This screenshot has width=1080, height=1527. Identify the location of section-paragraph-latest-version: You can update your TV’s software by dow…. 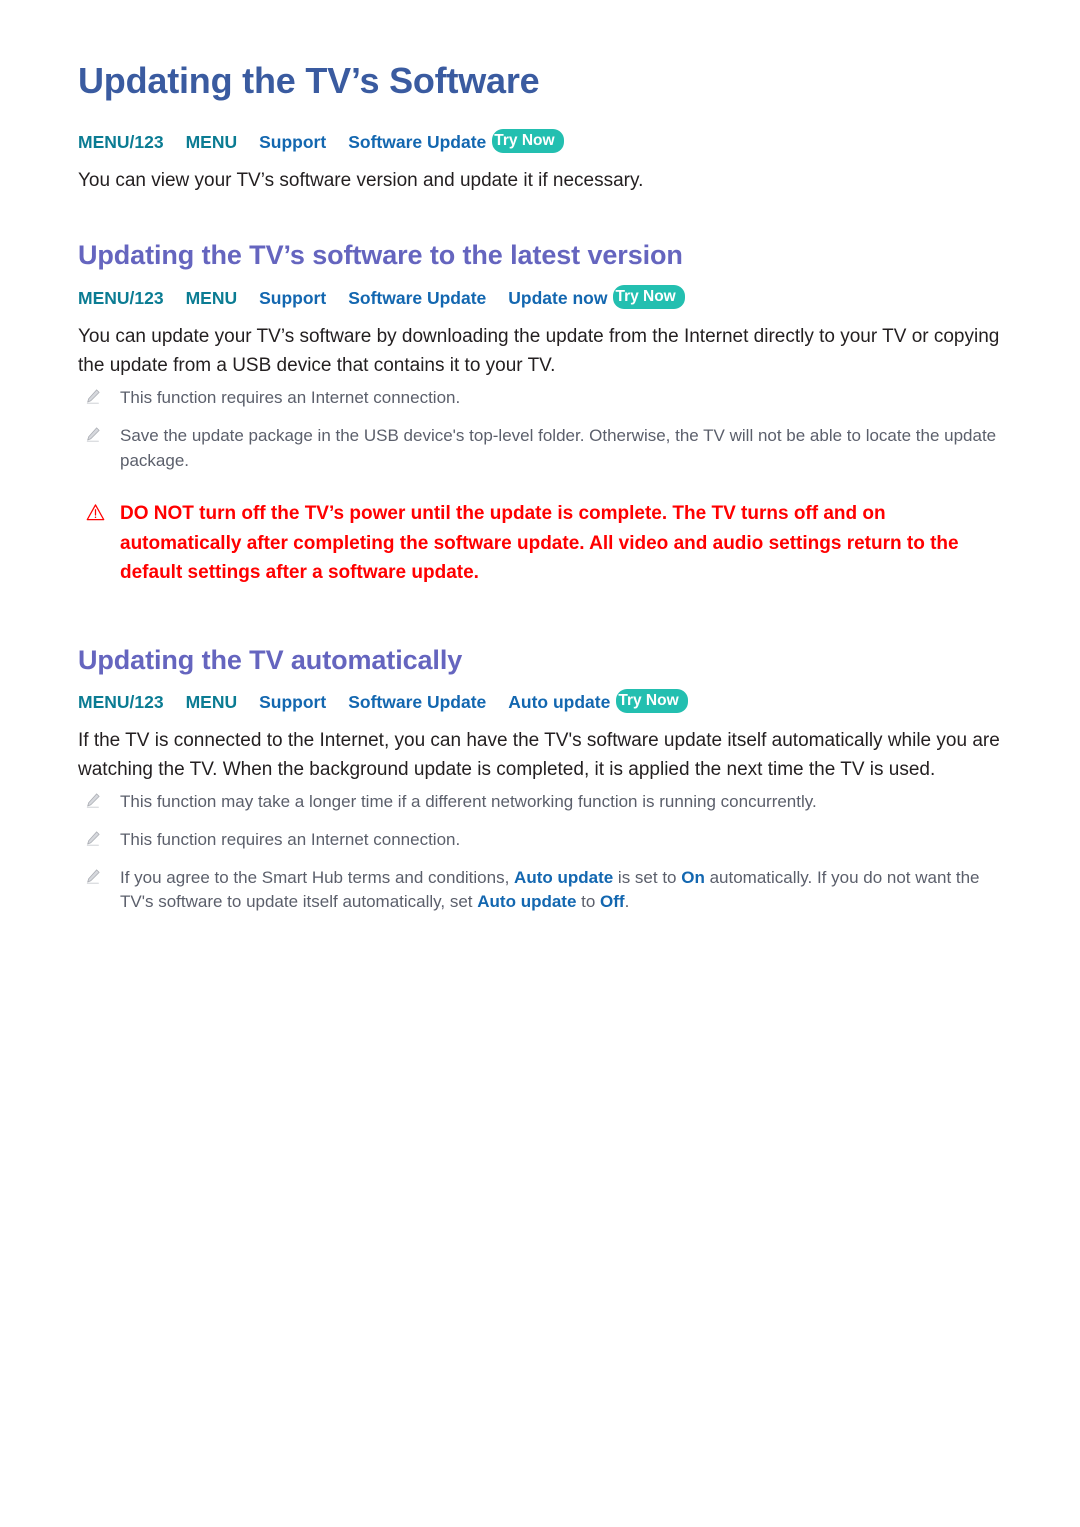
(539, 351).